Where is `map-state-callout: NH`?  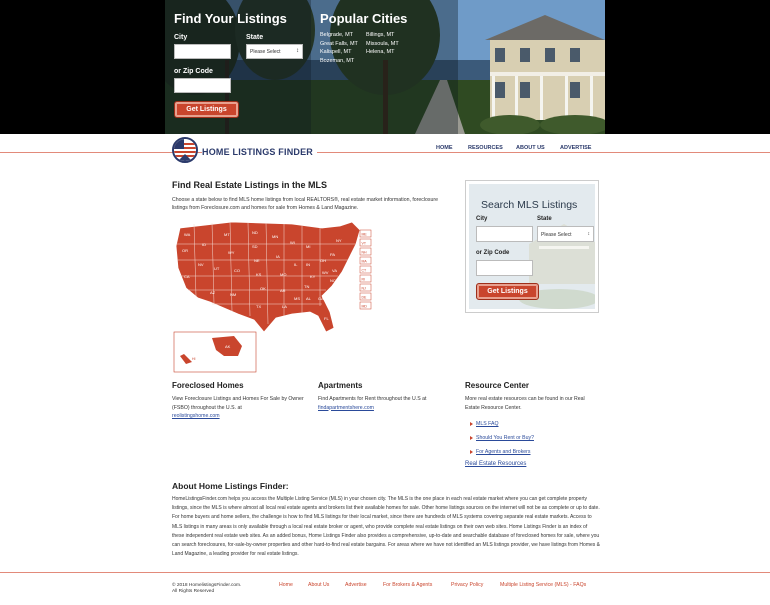 map-state-callout: NH is located at coordinates (365, 253).